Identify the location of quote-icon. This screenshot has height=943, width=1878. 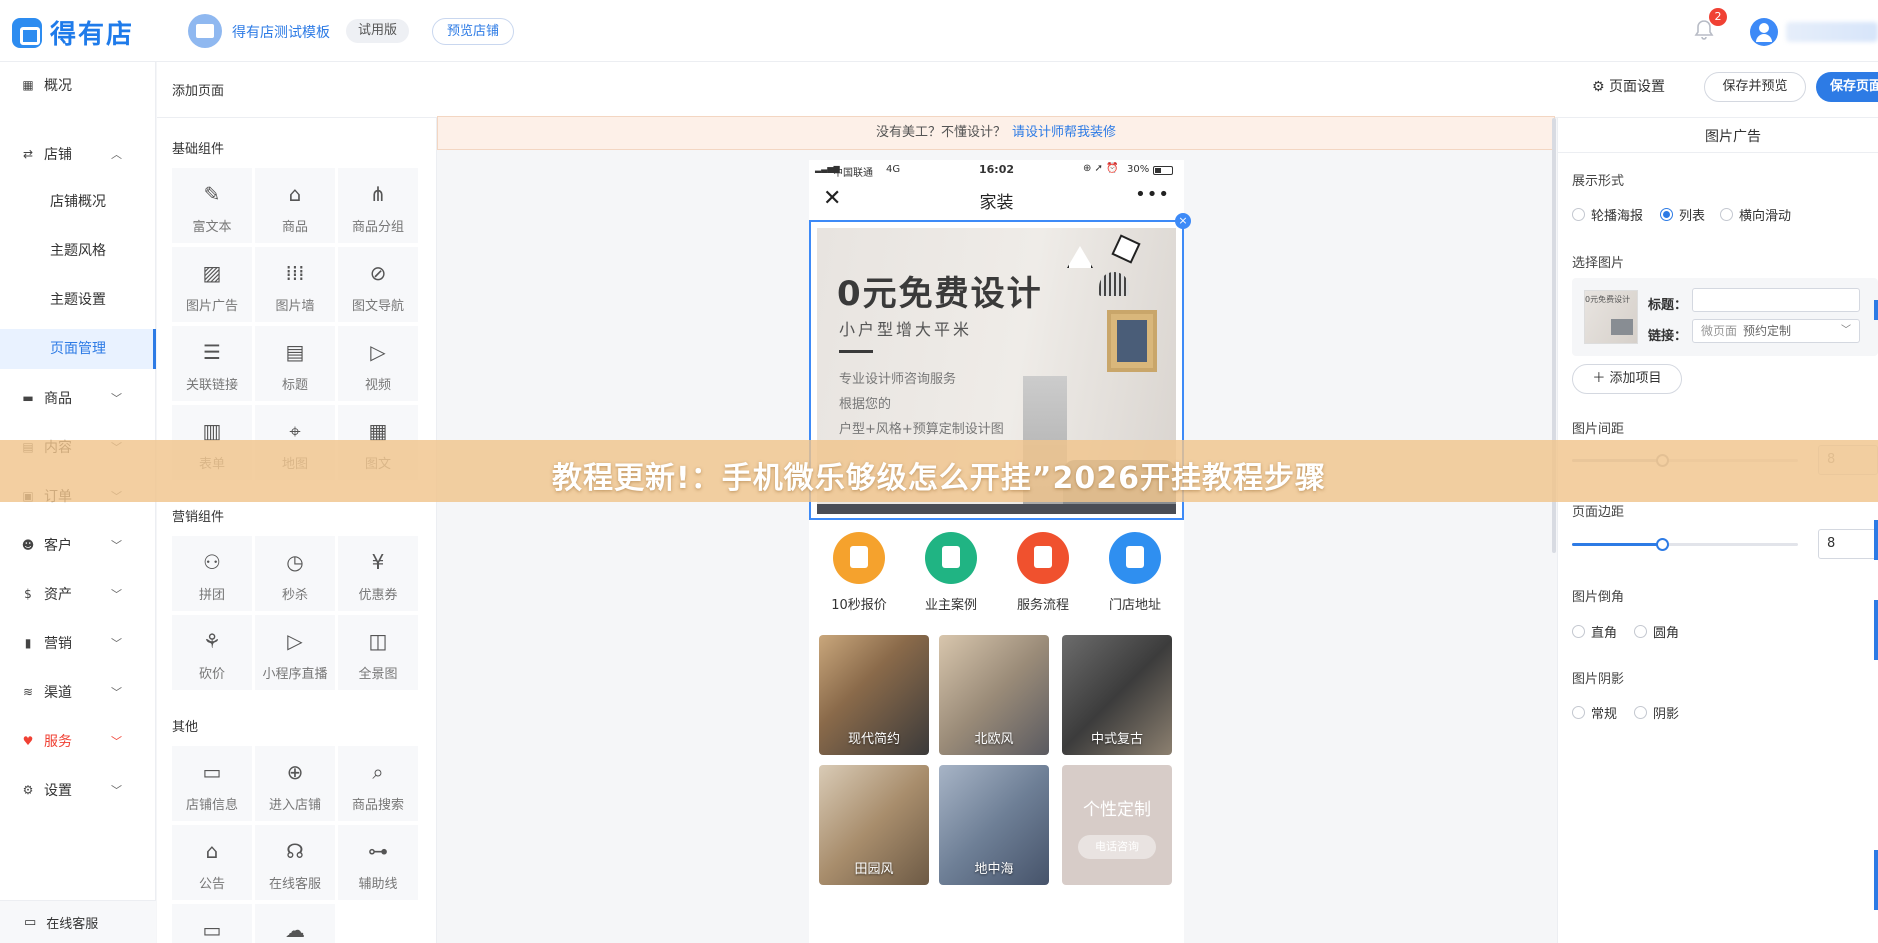
(859, 558).